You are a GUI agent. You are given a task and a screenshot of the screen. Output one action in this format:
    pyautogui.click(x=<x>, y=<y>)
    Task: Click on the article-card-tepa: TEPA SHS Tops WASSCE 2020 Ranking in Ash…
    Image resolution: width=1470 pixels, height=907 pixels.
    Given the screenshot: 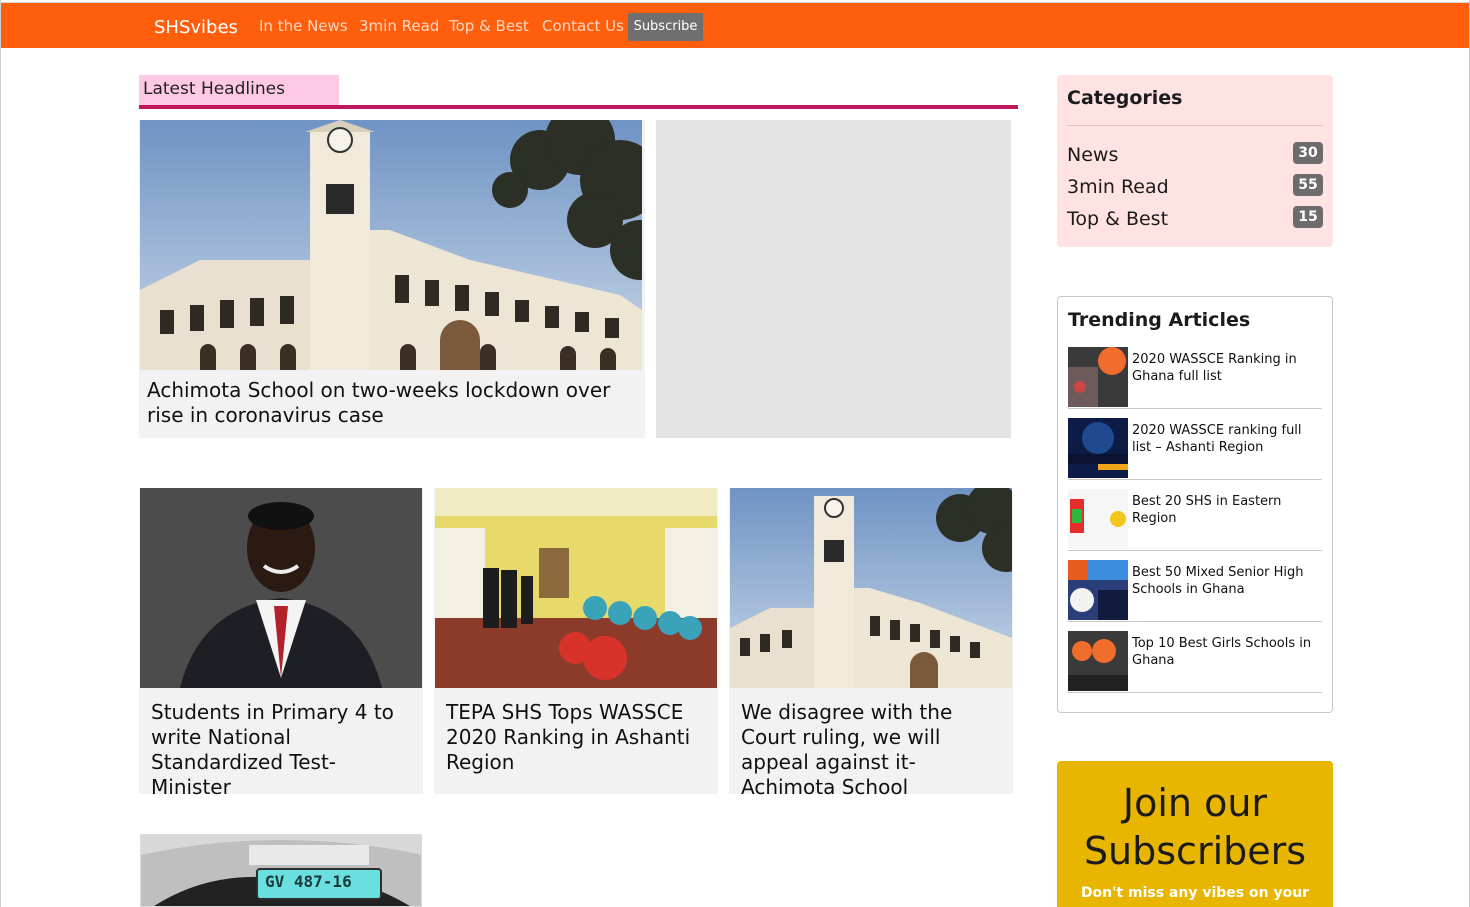 What is the action you would take?
    pyautogui.click(x=576, y=641)
    